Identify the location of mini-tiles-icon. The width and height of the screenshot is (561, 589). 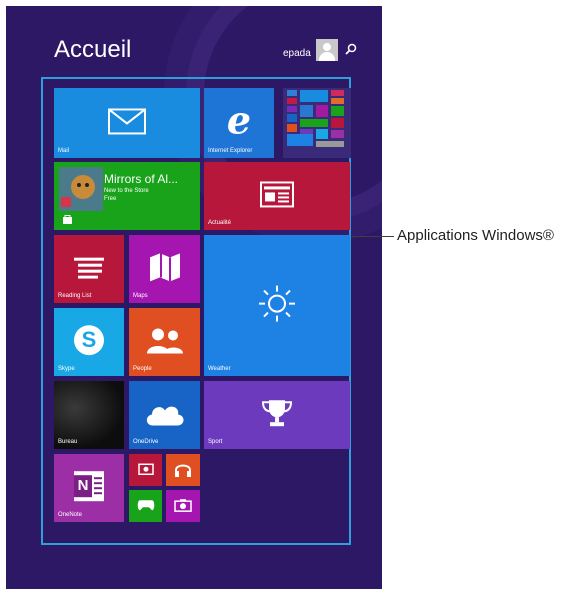
(315, 118).